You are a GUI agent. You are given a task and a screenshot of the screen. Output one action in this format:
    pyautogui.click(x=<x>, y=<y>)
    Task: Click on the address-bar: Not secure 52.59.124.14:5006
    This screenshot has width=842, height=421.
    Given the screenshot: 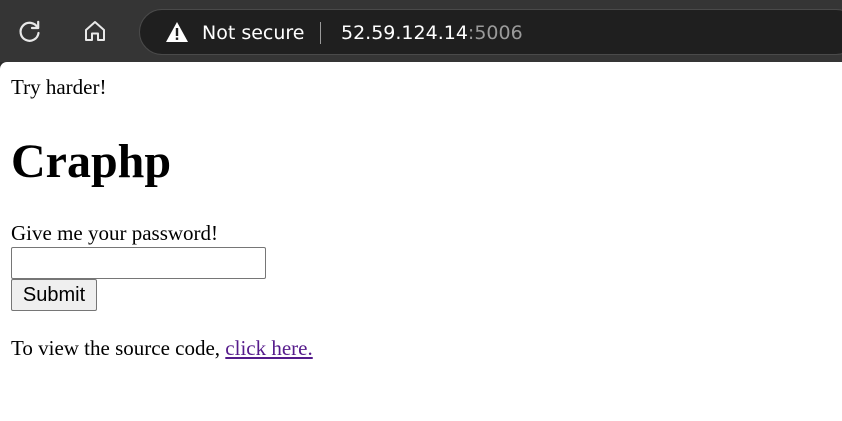 What is the action you would take?
    pyautogui.click(x=490, y=32)
    